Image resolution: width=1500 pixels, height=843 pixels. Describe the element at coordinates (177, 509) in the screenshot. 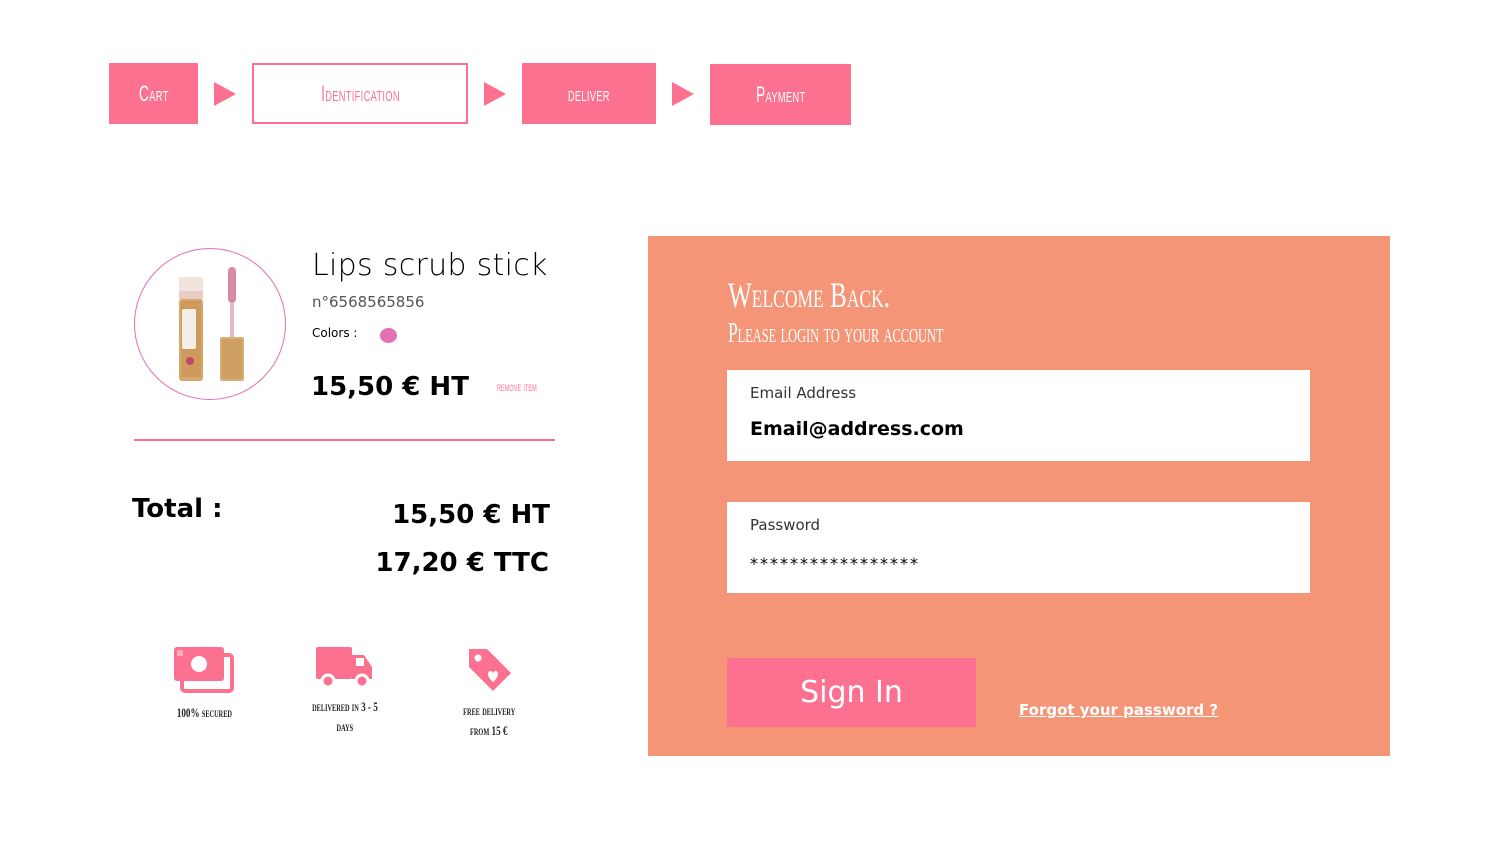

I see `total-label: Total :` at that location.